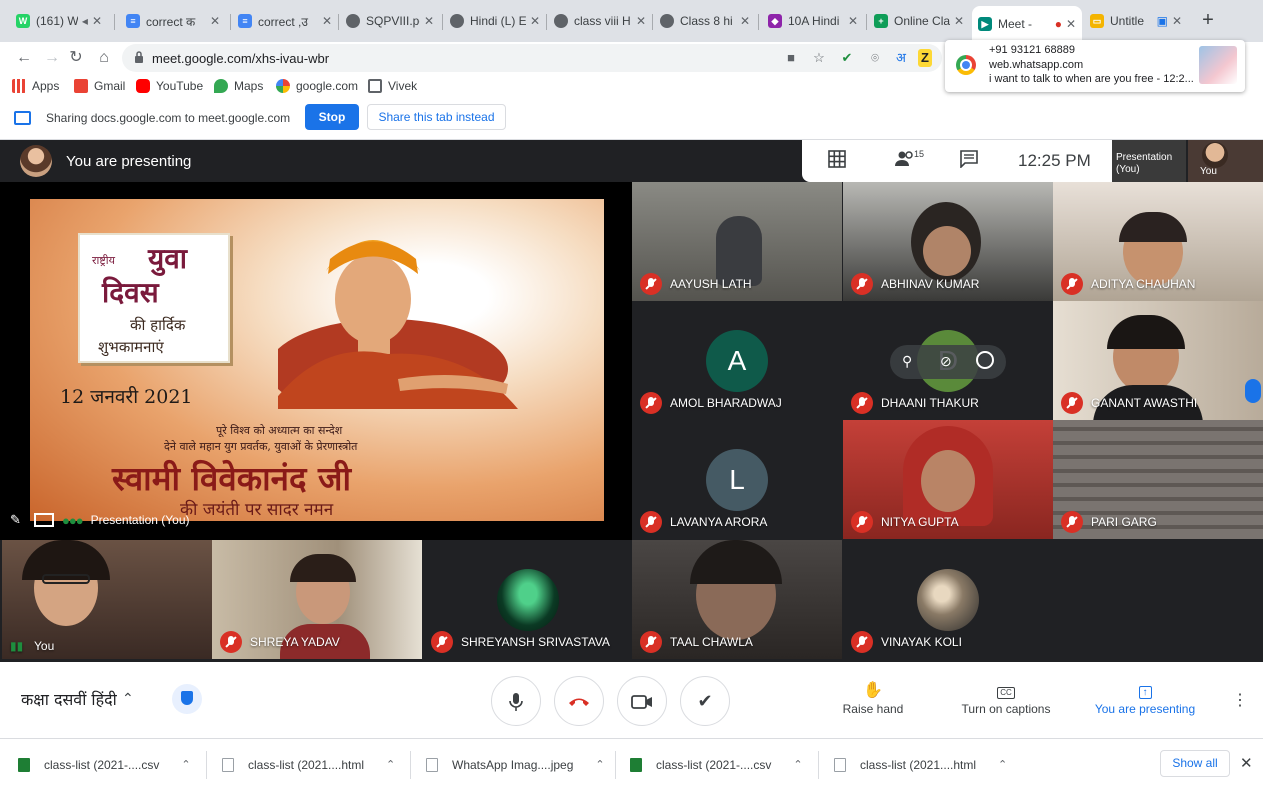 The height and width of the screenshot is (790, 1263). Describe the element at coordinates (528, 599) in the screenshot. I see `participant-tile: SHREYANSH SRIVASTAVA` at that location.